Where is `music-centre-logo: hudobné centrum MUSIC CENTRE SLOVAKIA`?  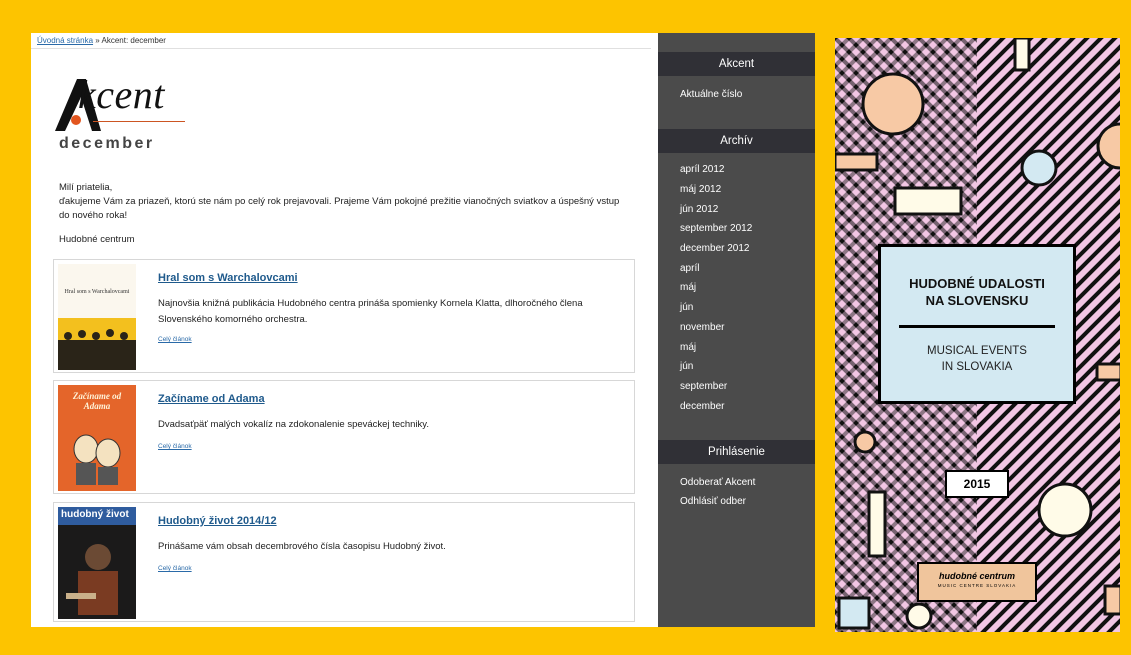
music-centre-logo: hudobné centrum MUSIC CENTRE SLOVAKIA is located at coordinates (977, 582).